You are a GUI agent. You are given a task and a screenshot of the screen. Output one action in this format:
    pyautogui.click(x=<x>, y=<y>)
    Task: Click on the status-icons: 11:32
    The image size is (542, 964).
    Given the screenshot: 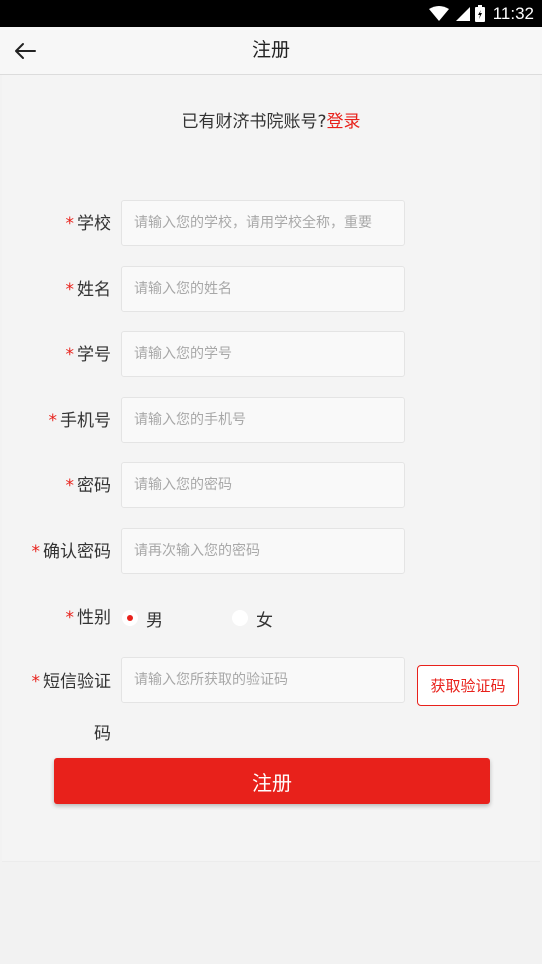 What is the action you would take?
    pyautogui.click(x=481, y=13)
    